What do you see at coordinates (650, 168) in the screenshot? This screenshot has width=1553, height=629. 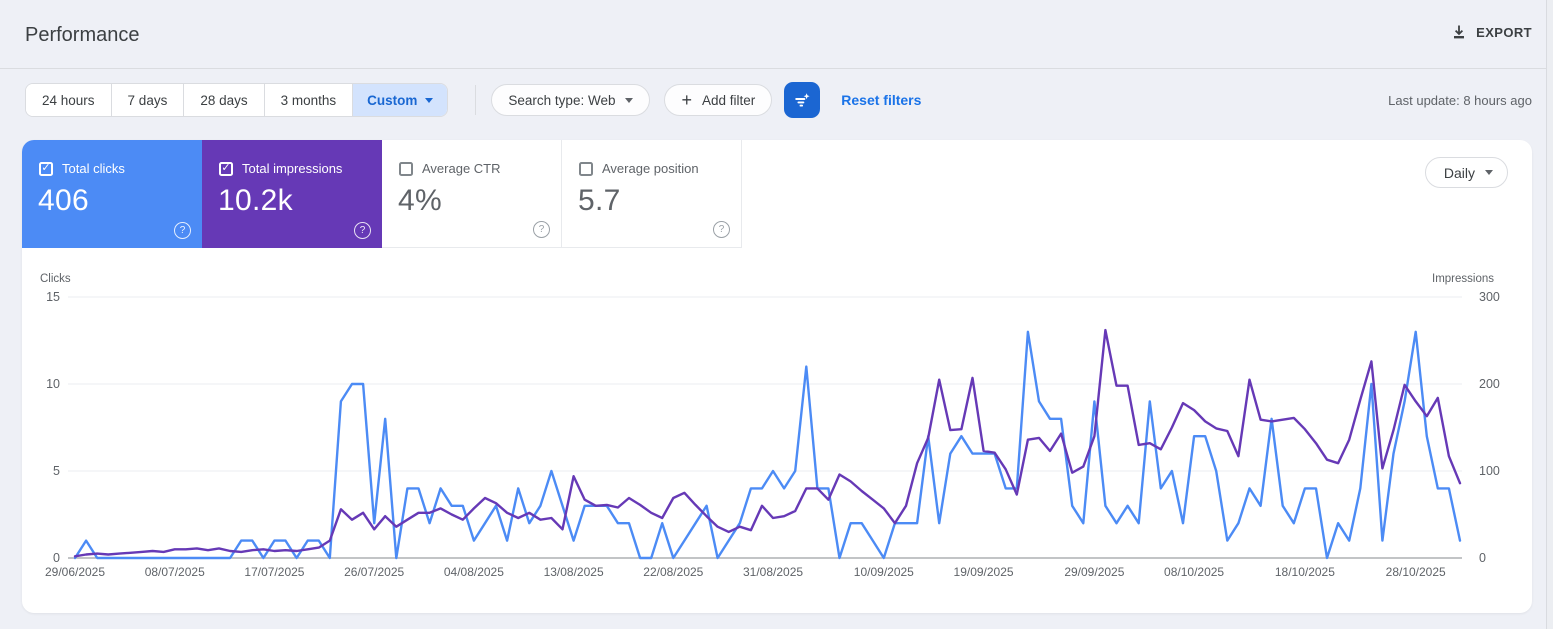 I see `card-label: Average position` at bounding box center [650, 168].